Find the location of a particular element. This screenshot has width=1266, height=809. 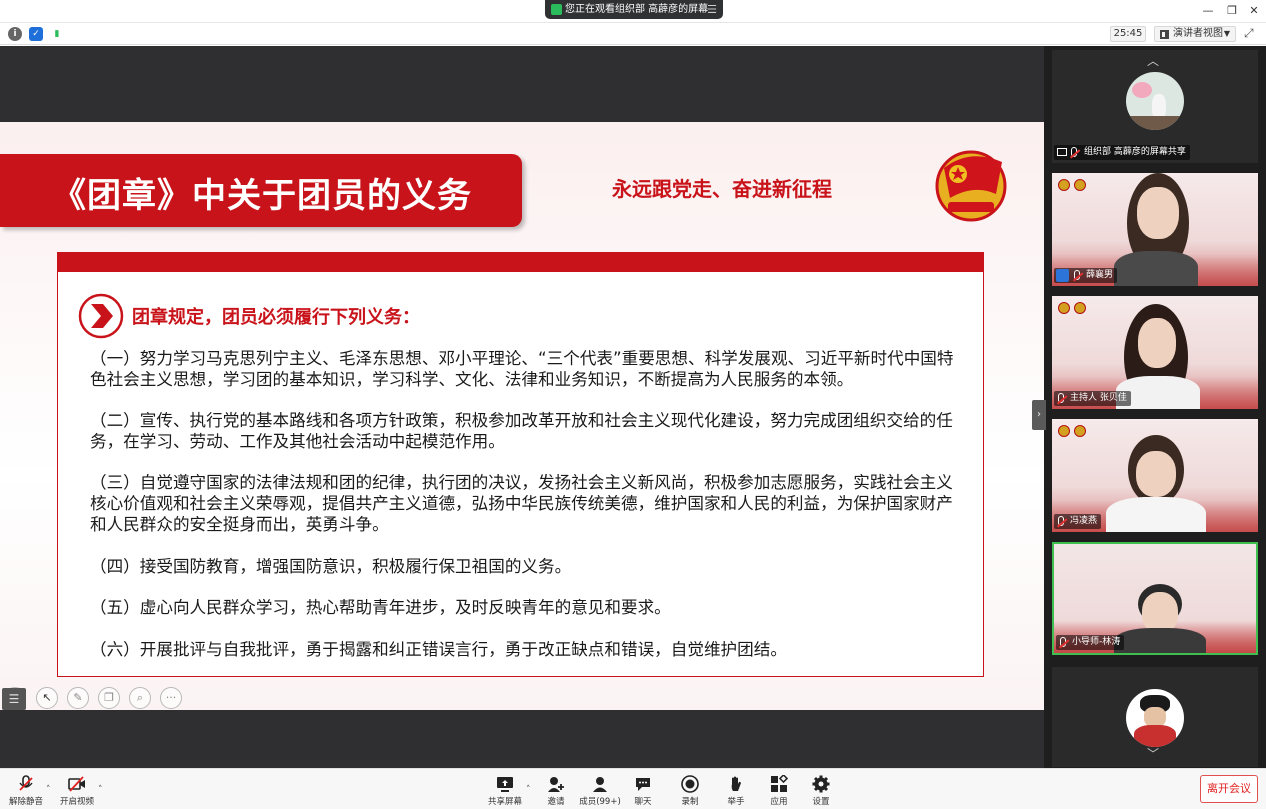

apps-button: 应用 is located at coordinates (779, 791).